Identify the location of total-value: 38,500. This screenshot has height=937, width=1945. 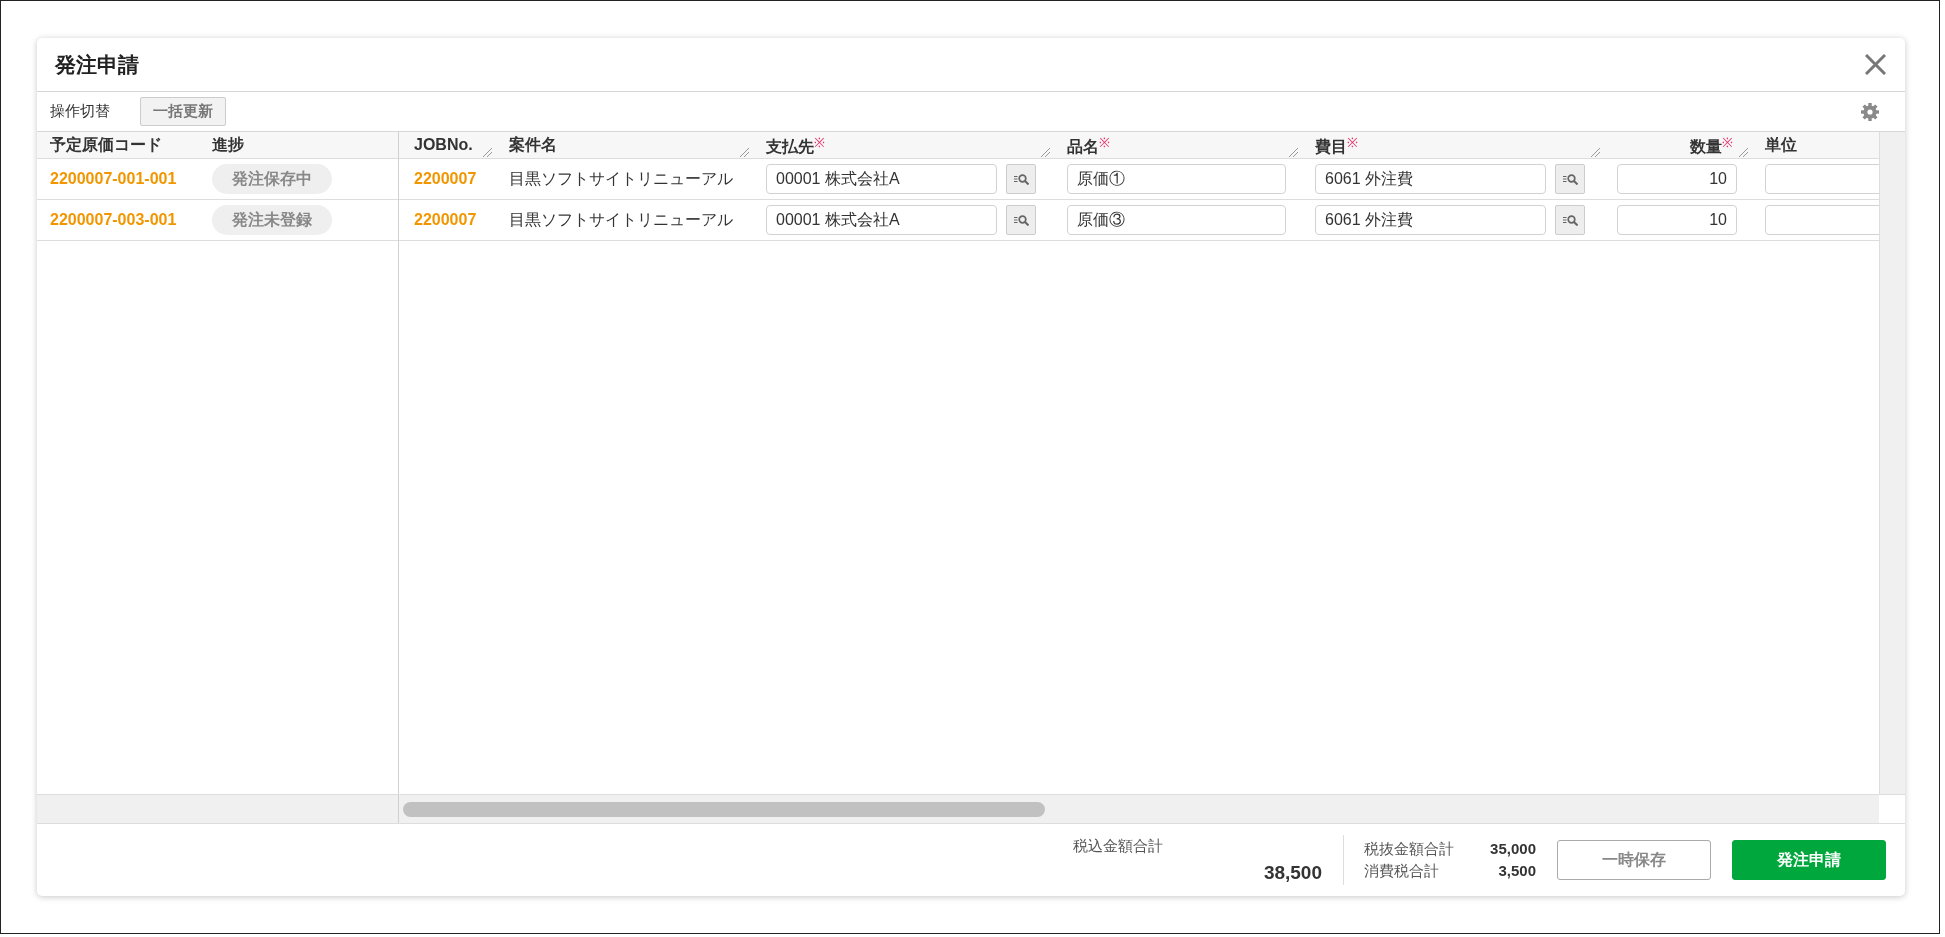
(1292, 873).